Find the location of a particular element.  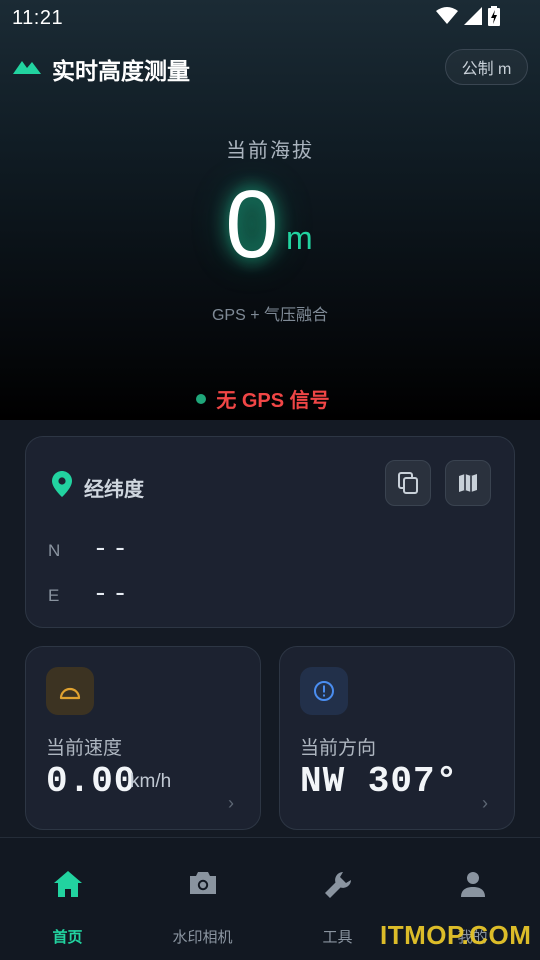

direction-icon-tile is located at coordinates (324, 691).